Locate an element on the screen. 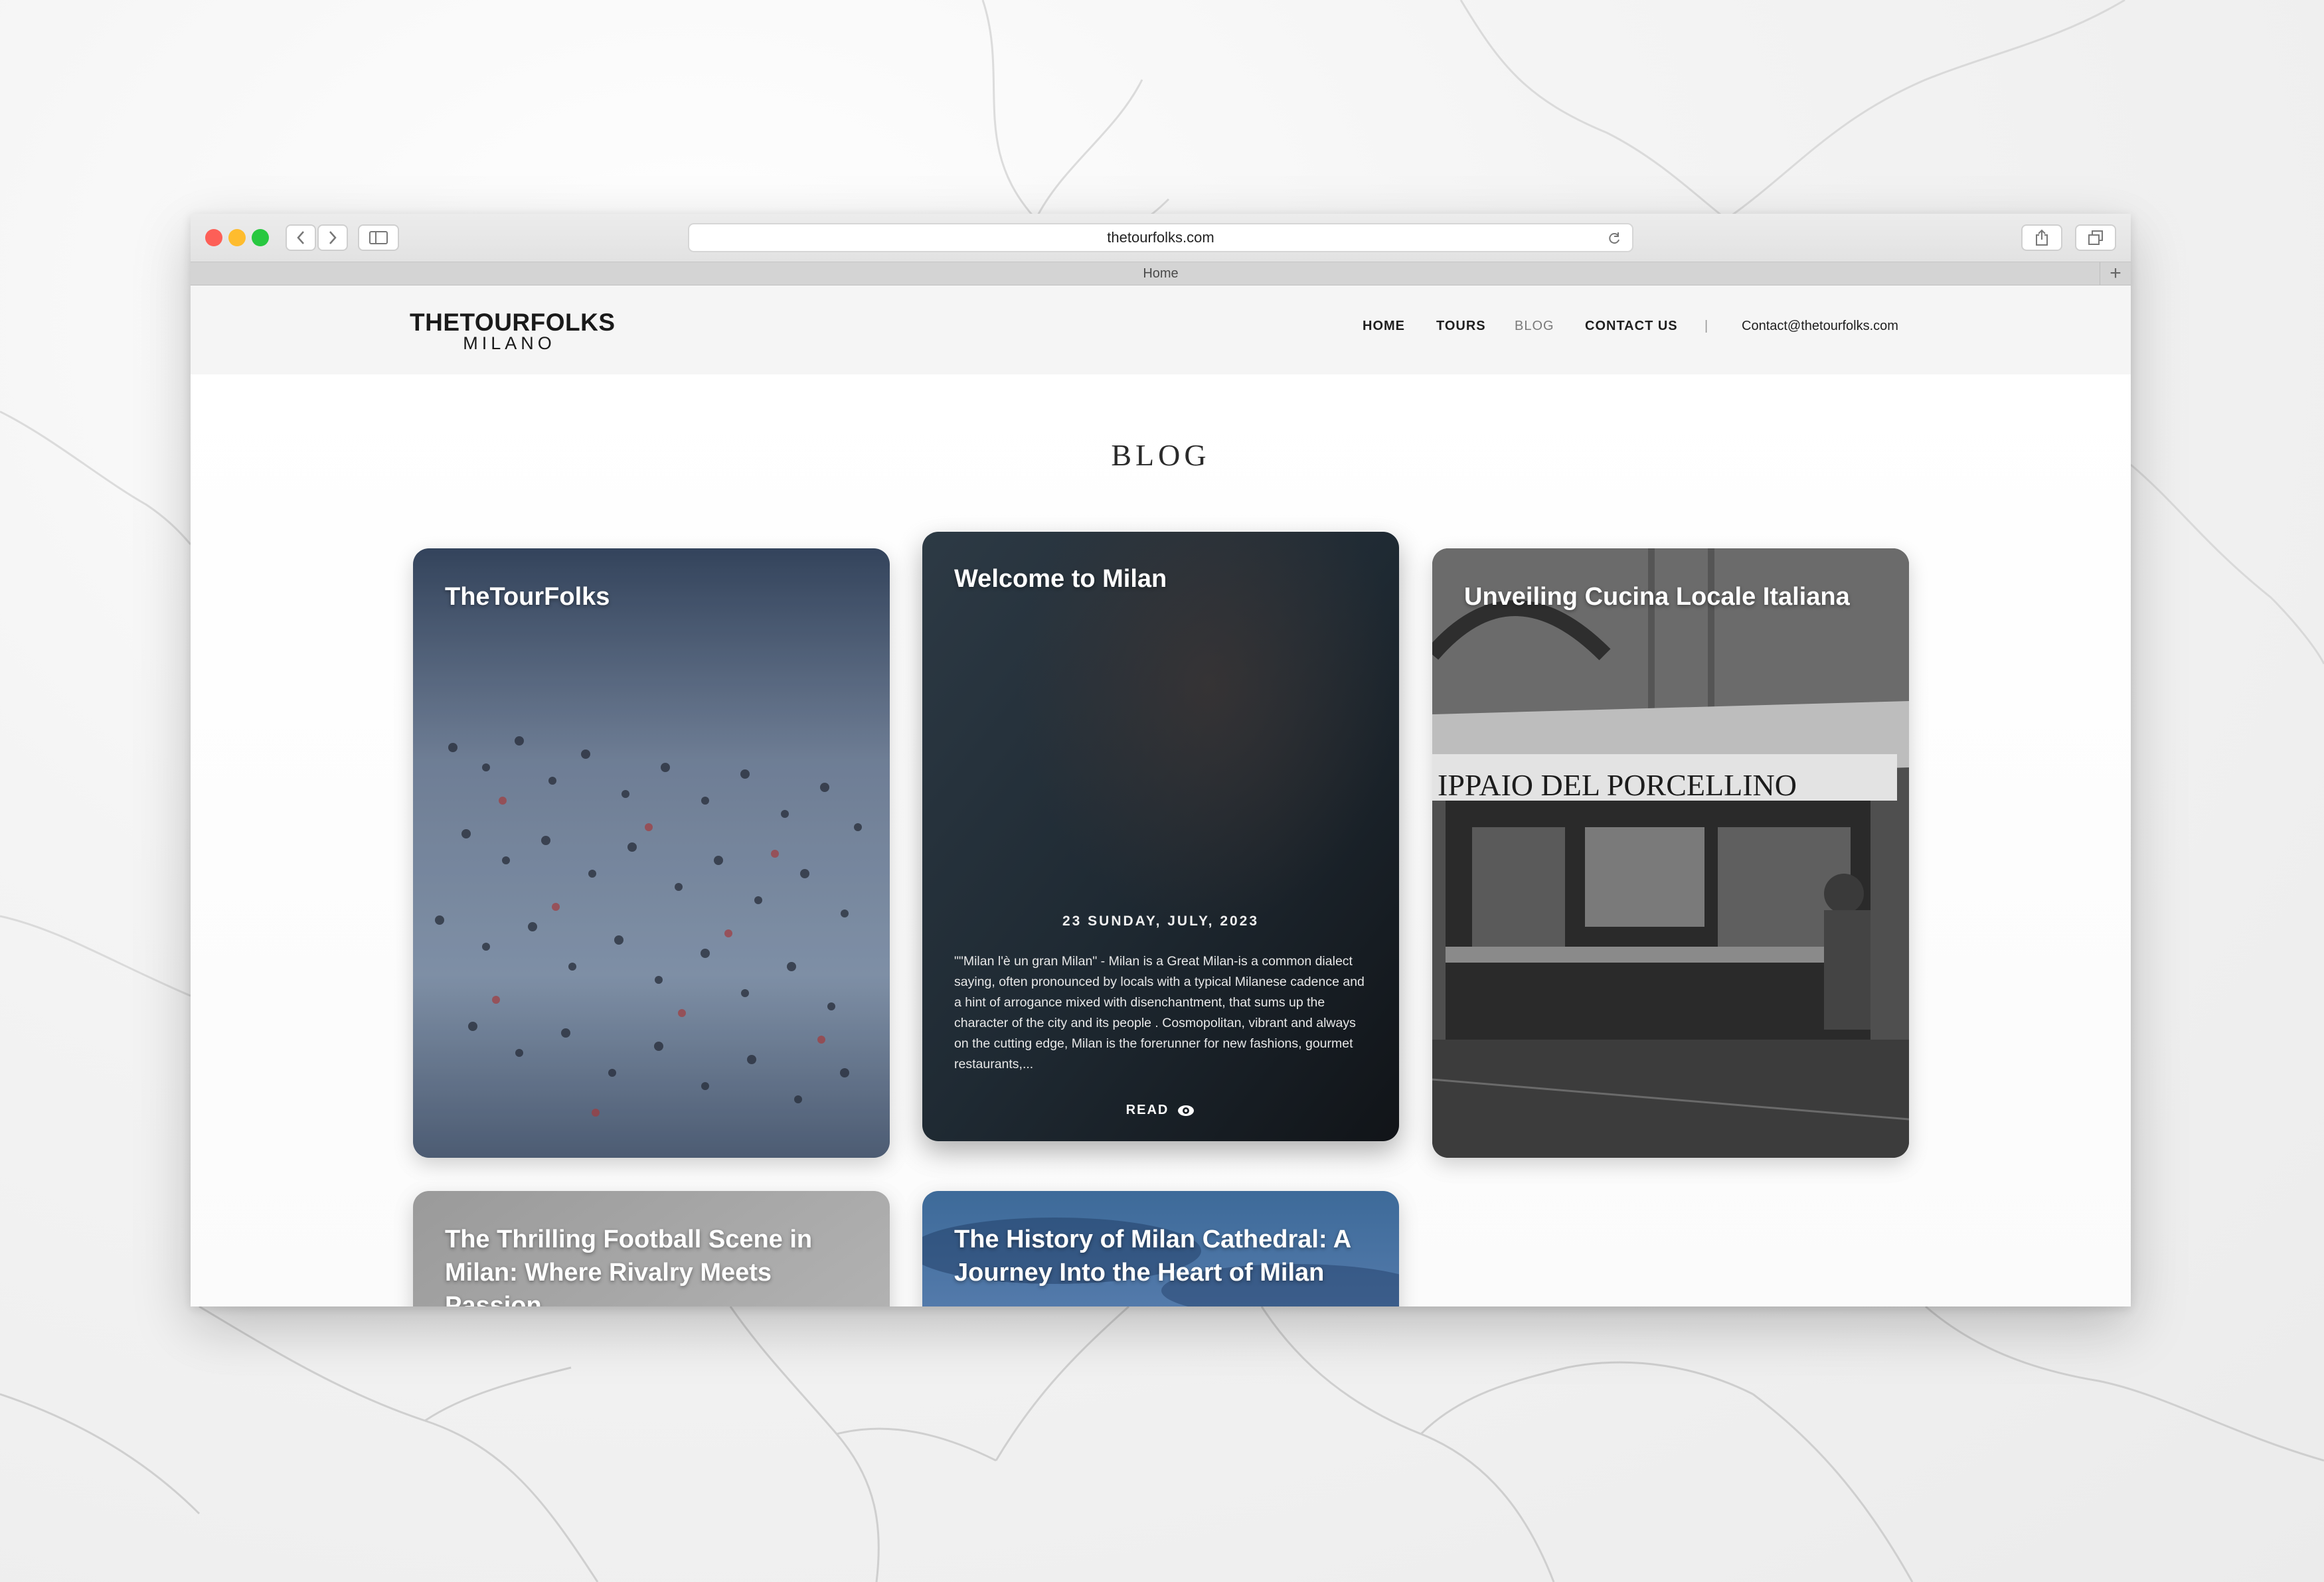 Image resolution: width=2324 pixels, height=1582 pixels. blog-card: TheTourFolks is located at coordinates (652, 853).